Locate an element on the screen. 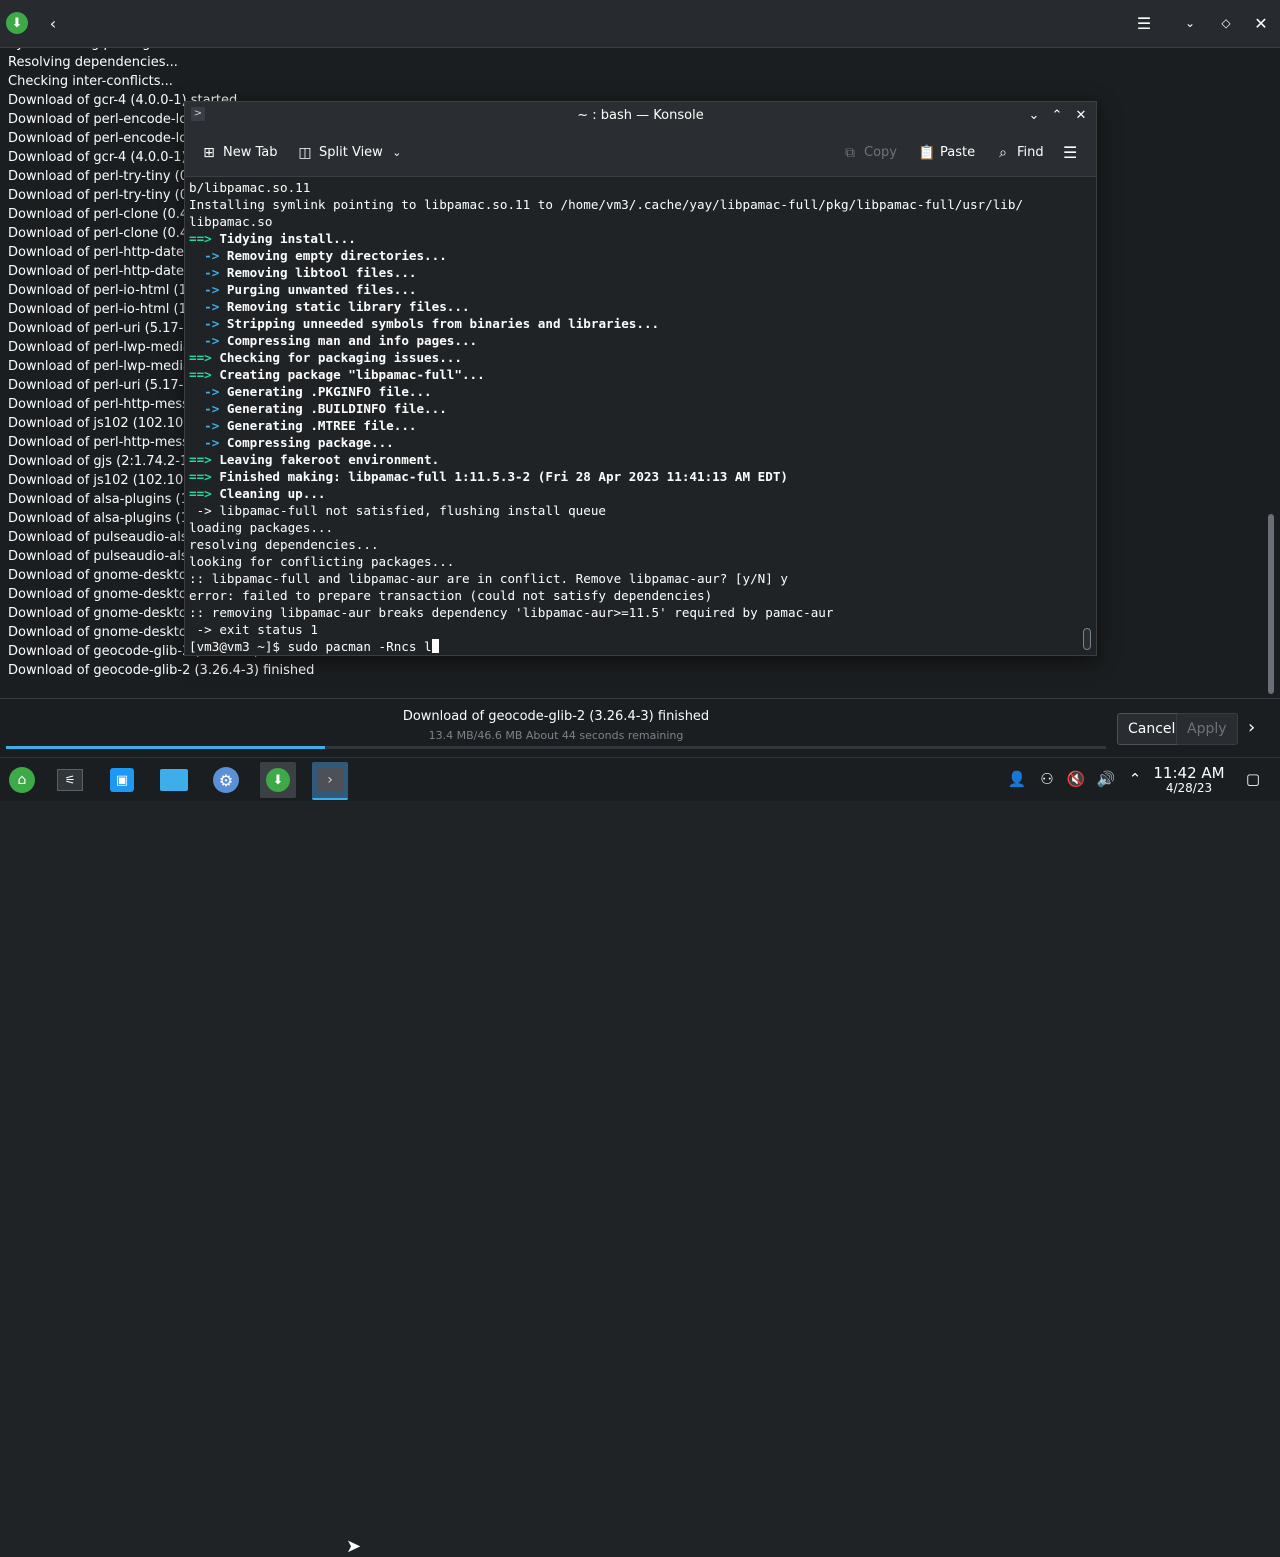  muted-microphone-icon: 🔇 is located at coordinates (1076, 779).